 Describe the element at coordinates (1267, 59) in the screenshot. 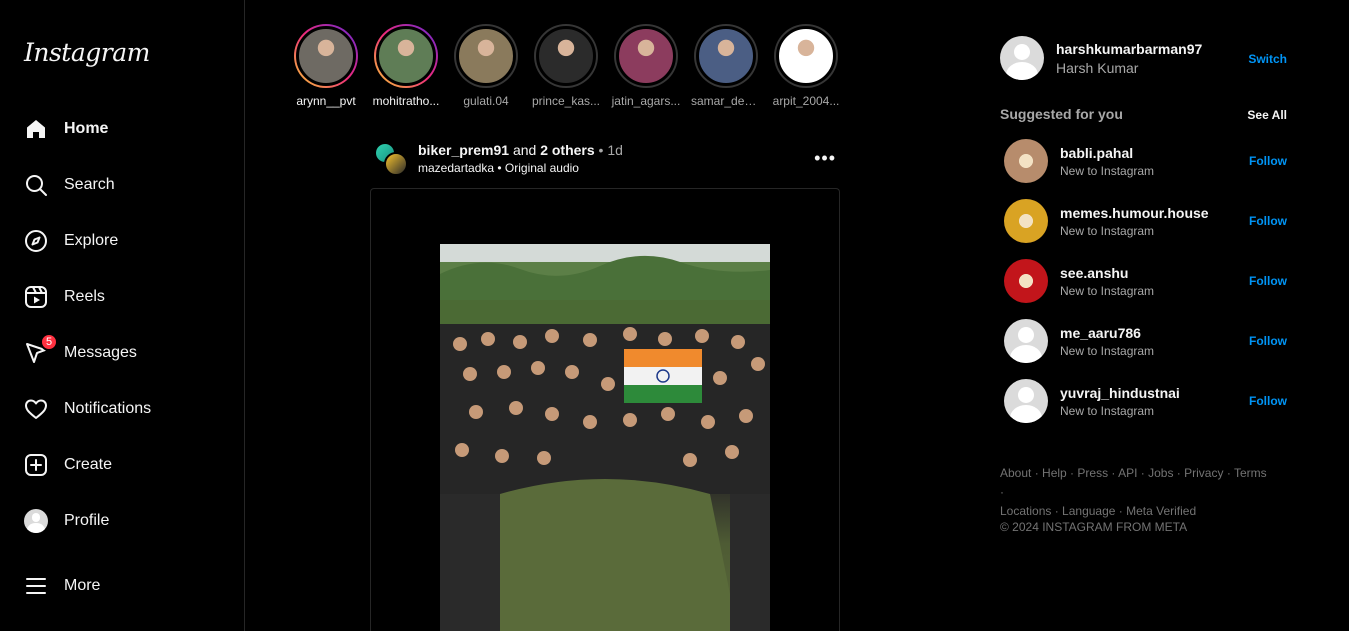

I see `switch-account-button: Switch` at that location.